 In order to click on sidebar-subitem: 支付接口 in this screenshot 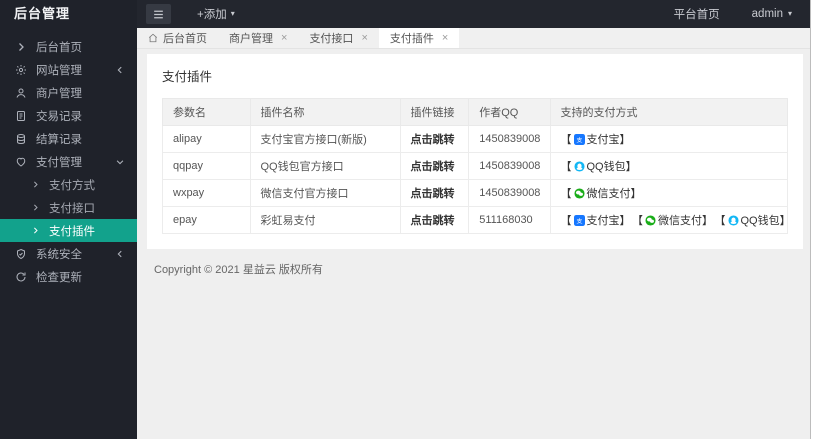, I will do `click(68, 207)`.